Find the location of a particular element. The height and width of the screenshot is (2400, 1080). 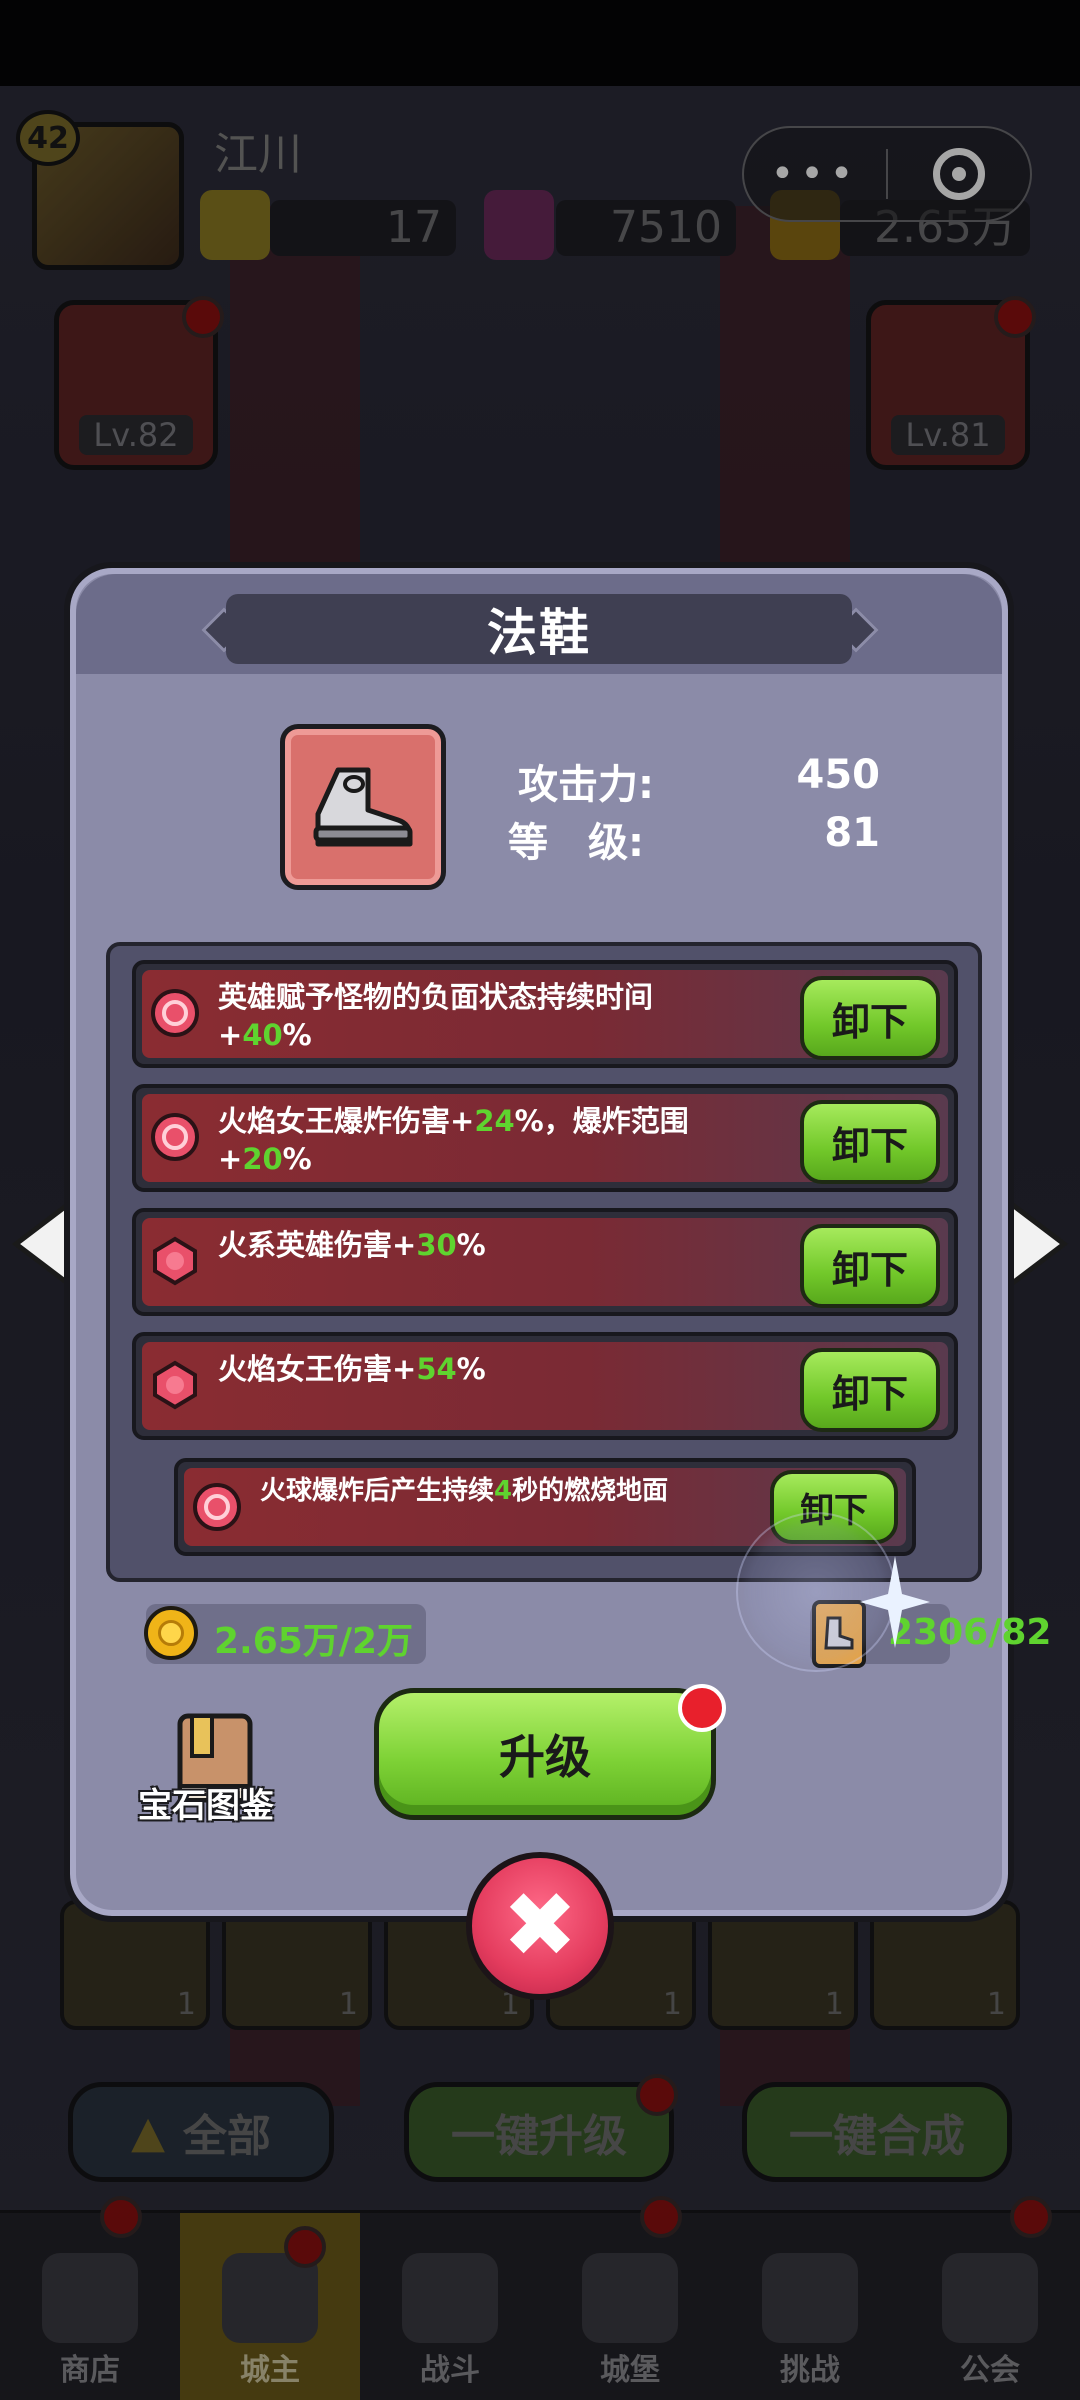

attack-value: 450 is located at coordinates (838, 775).